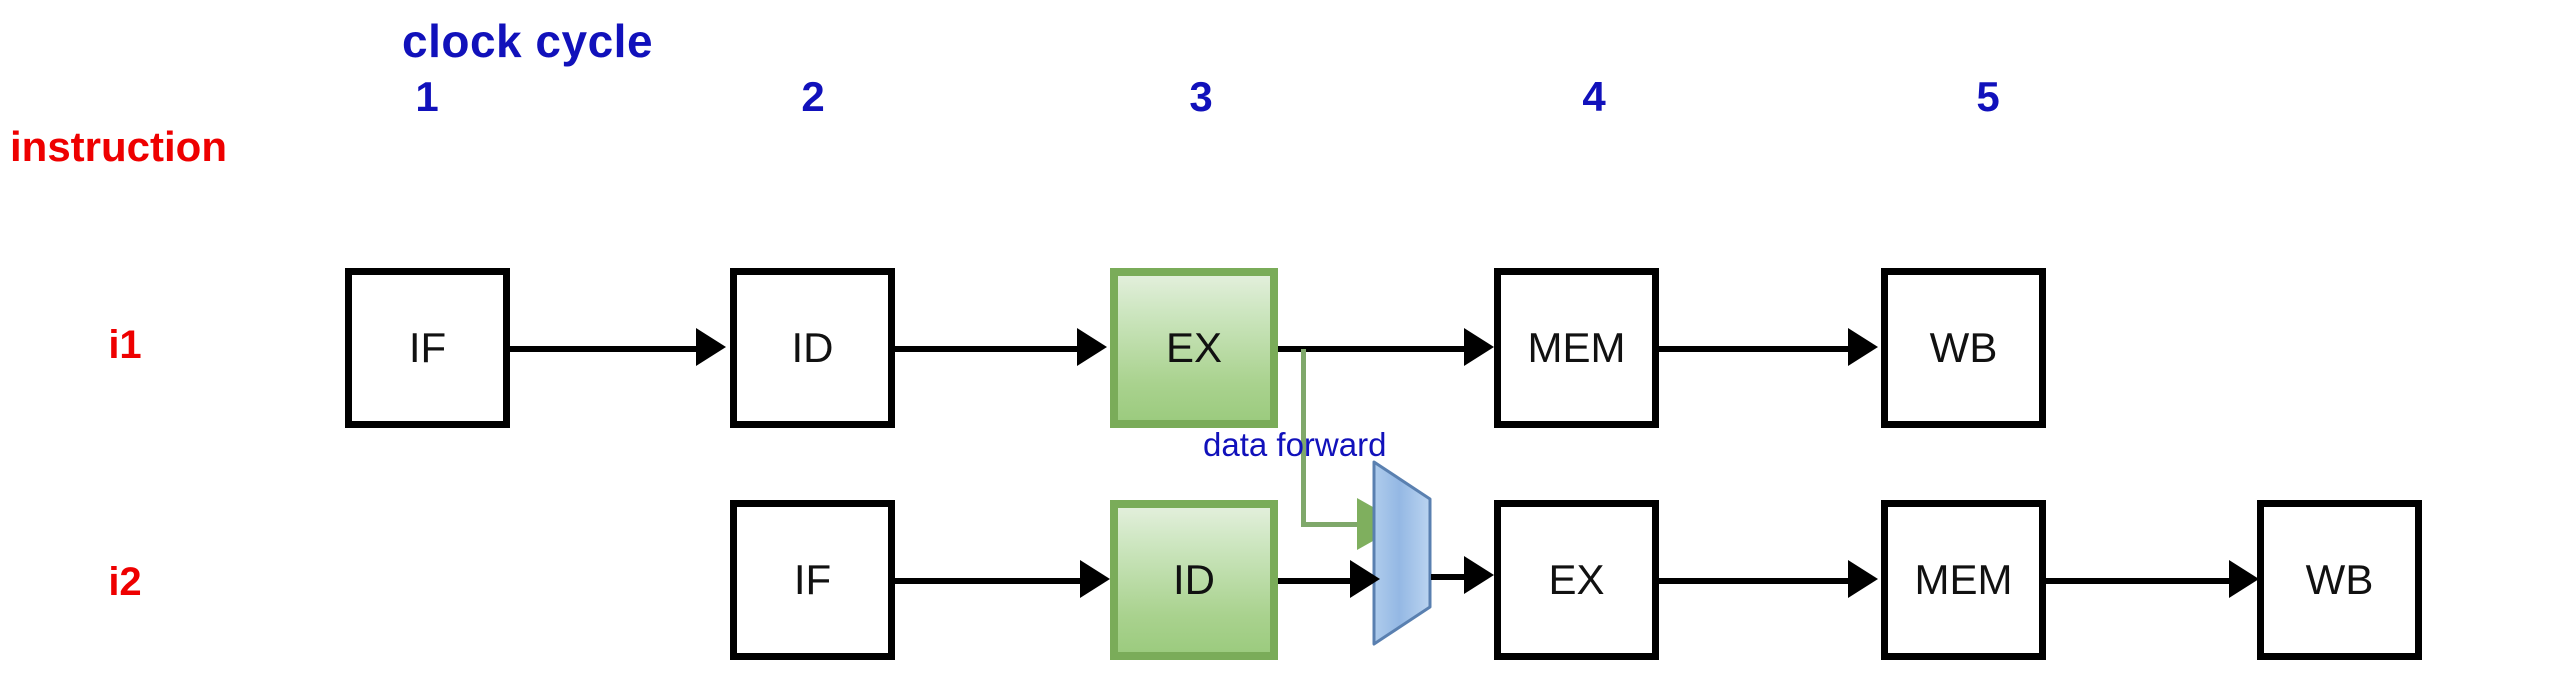 The image size is (2560, 693). What do you see at coordinates (813, 96) in the screenshot?
I see `clock-cycle-2-label: 2` at bounding box center [813, 96].